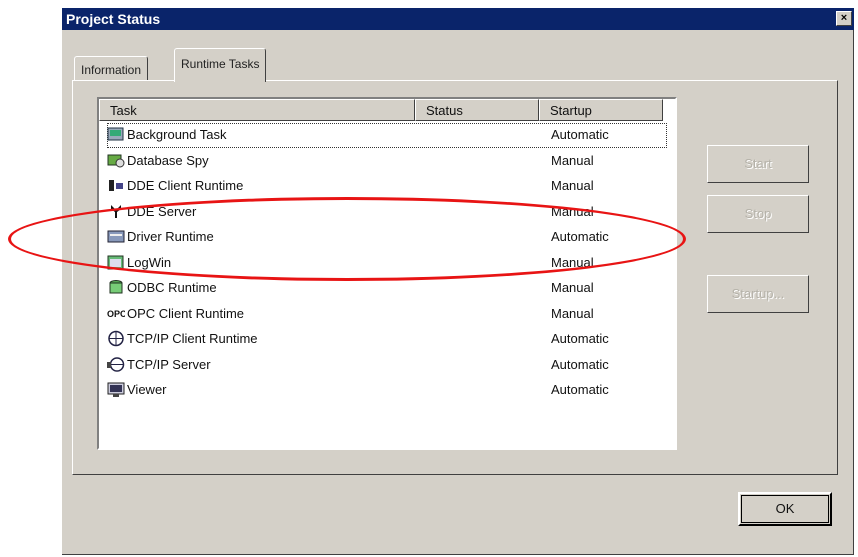 The height and width of the screenshot is (557, 858). I want to click on odbc-runtime-icon, so click(116, 287).